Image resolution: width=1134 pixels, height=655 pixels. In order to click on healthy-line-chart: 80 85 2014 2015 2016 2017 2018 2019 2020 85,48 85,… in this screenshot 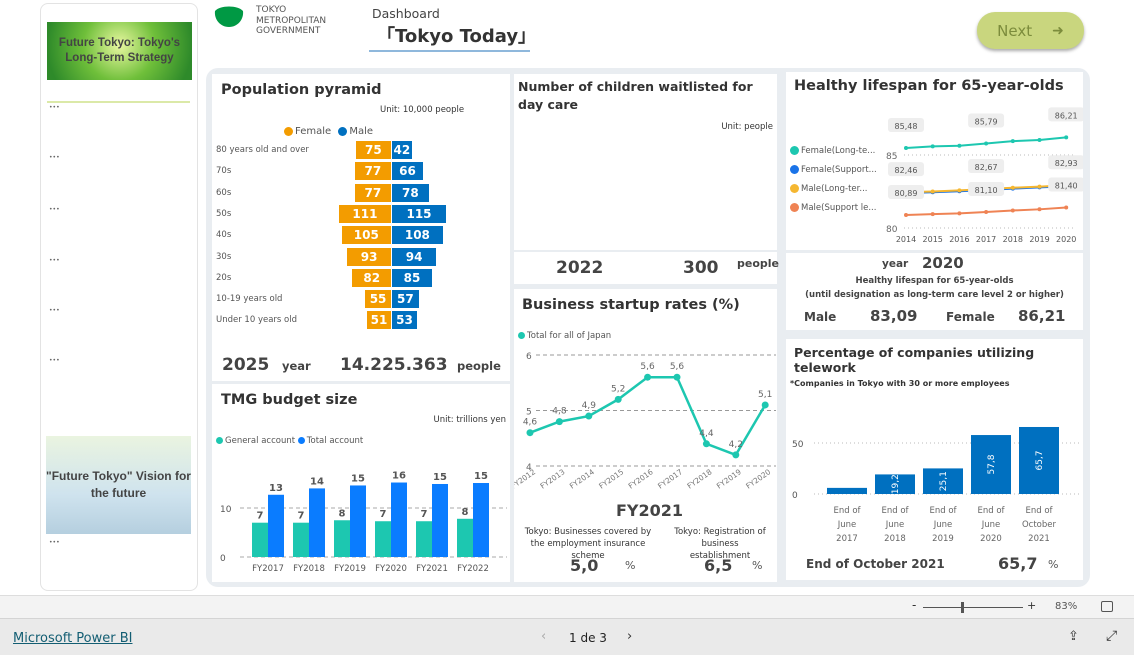, I will do `click(984, 175)`.